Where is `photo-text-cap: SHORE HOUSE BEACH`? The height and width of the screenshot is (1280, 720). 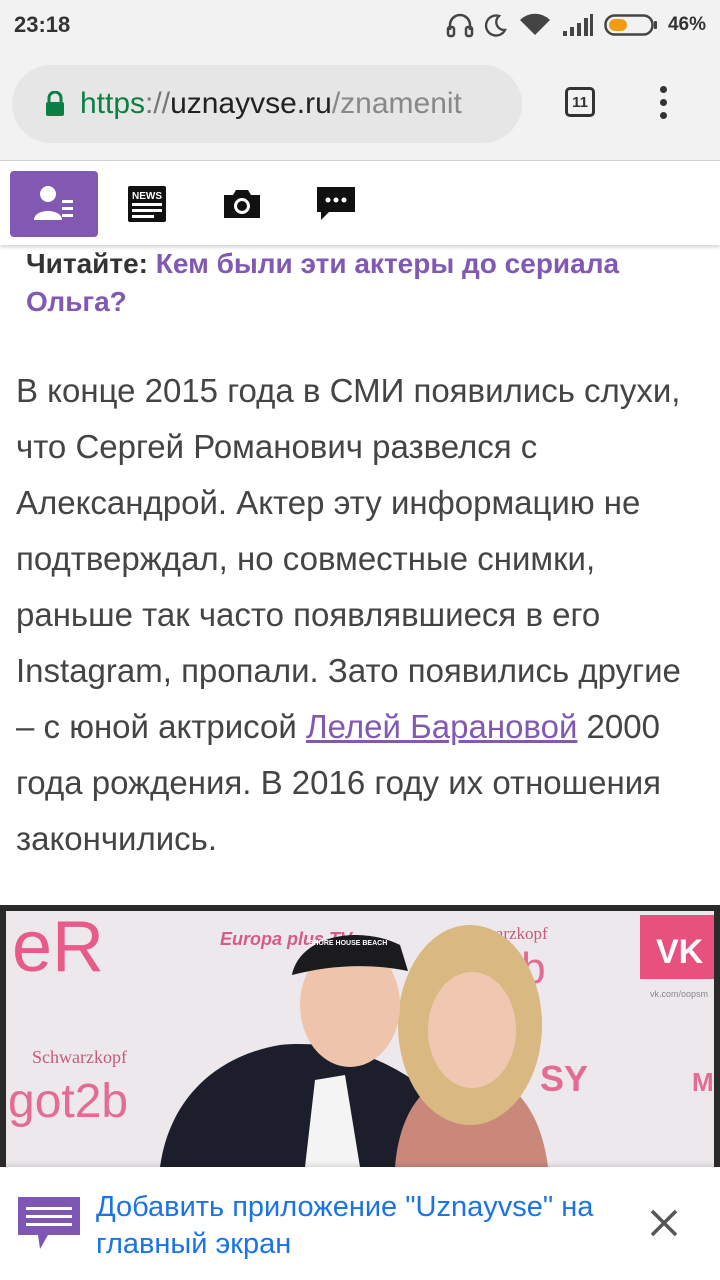
photo-text-cap: SHORE HOUSE BEACH is located at coordinates (348, 943).